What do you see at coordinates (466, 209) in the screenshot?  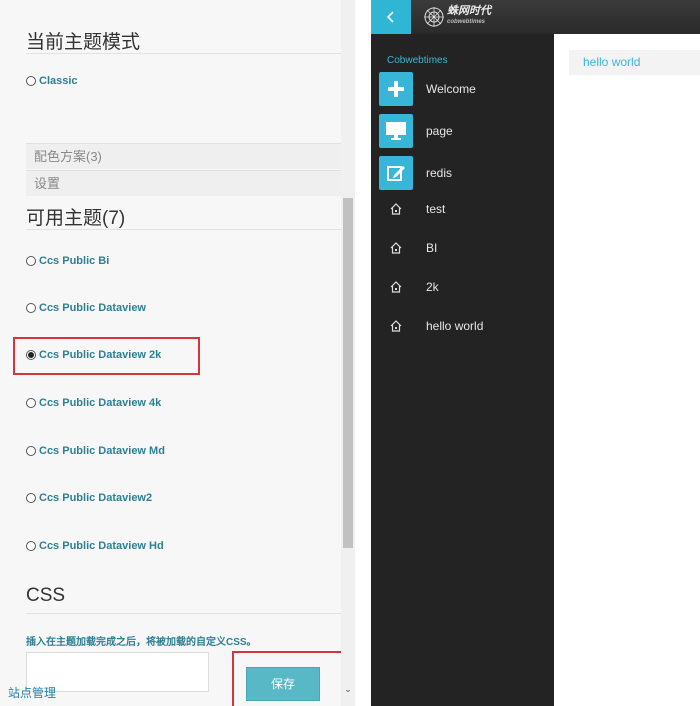 I see `nav-item-test: test` at bounding box center [466, 209].